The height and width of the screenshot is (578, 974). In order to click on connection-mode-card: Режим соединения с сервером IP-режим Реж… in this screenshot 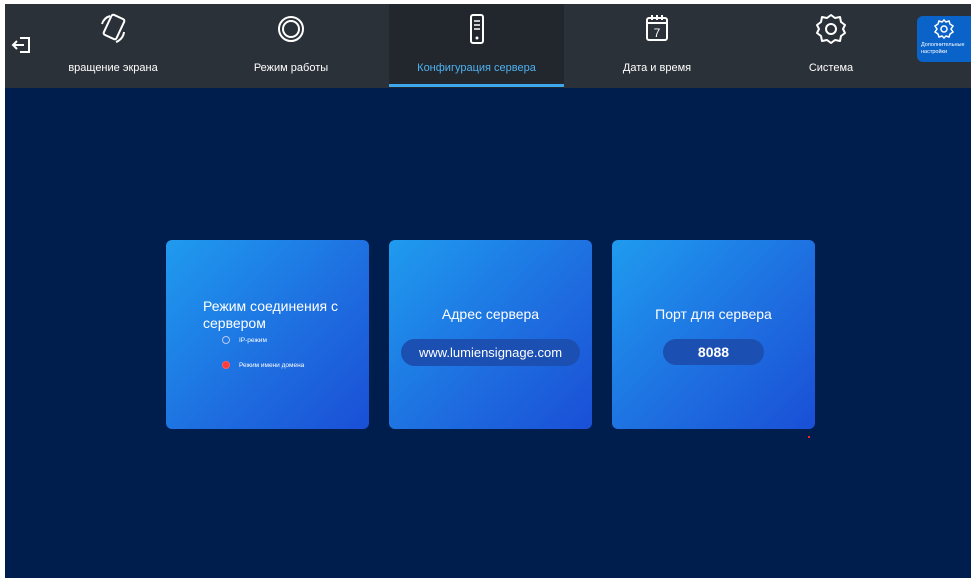, I will do `click(267, 334)`.